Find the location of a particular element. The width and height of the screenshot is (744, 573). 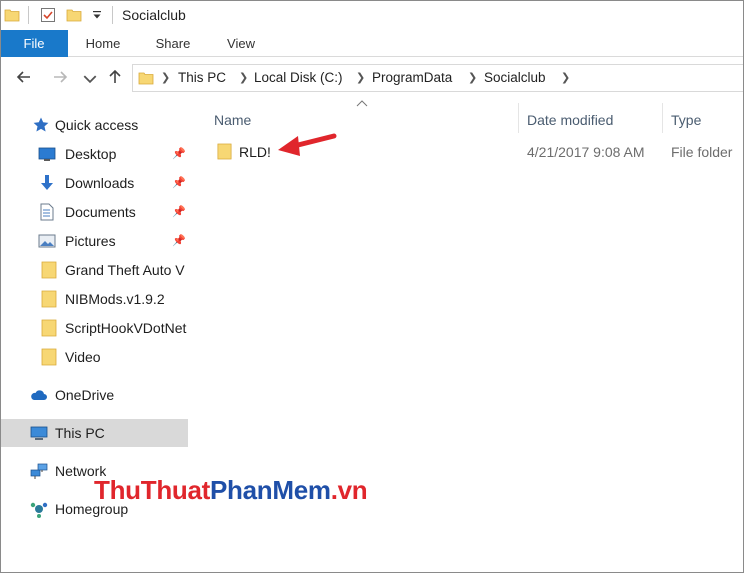

sidebar-item-downloads: Downloads 📌 is located at coordinates (94, 183).